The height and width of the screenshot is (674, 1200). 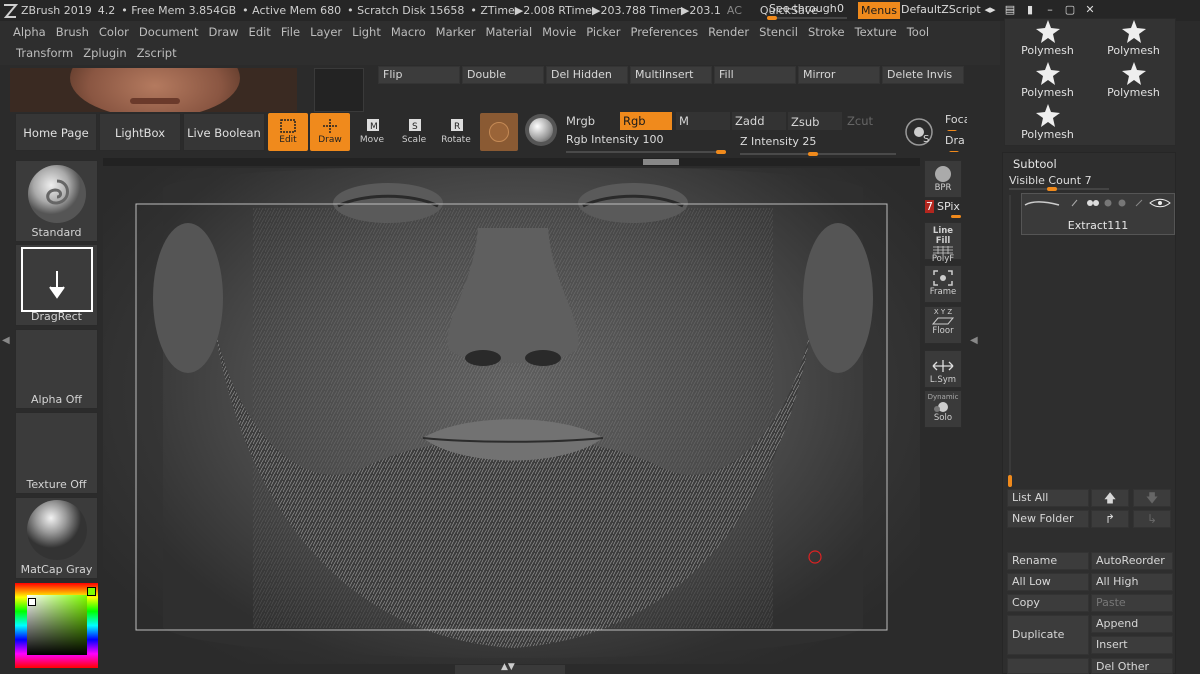 What do you see at coordinates (330, 132) in the screenshot?
I see `draw-mode-button: Draw` at bounding box center [330, 132].